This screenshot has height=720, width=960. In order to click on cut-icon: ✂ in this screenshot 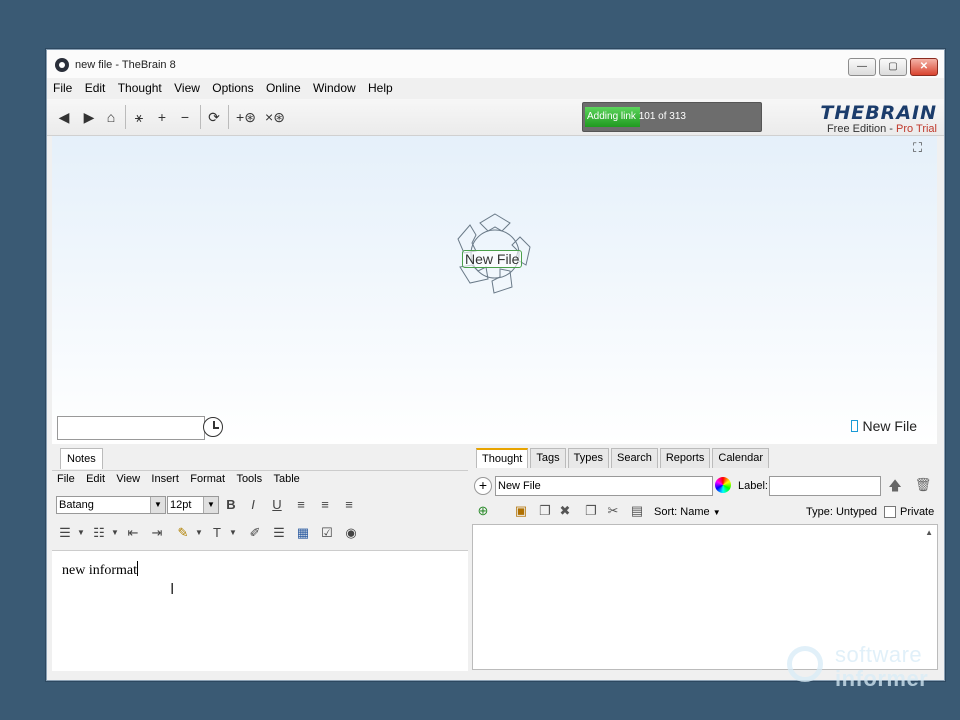, I will do `click(613, 512)`.